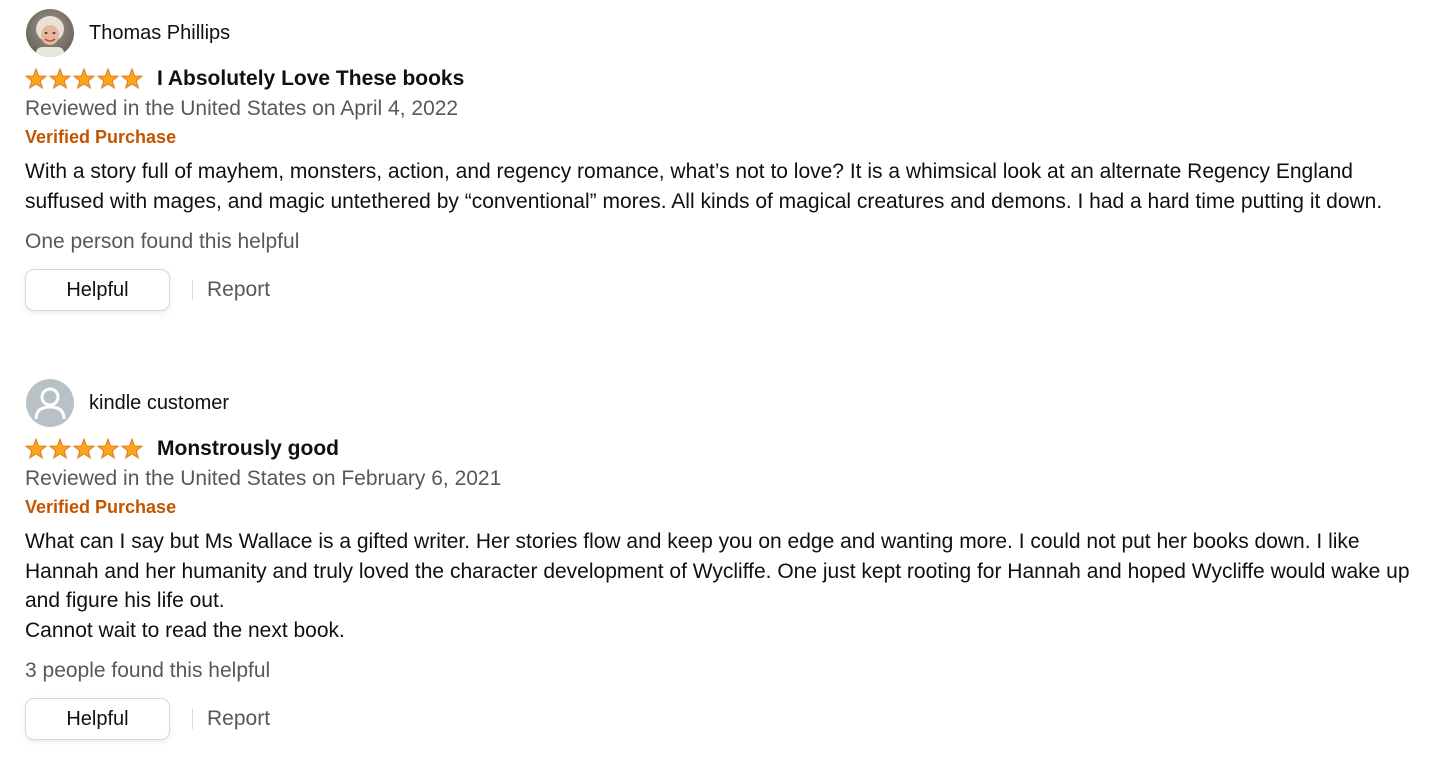 The width and height of the screenshot is (1445, 769). I want to click on person-silhouette-icon, so click(50, 403).